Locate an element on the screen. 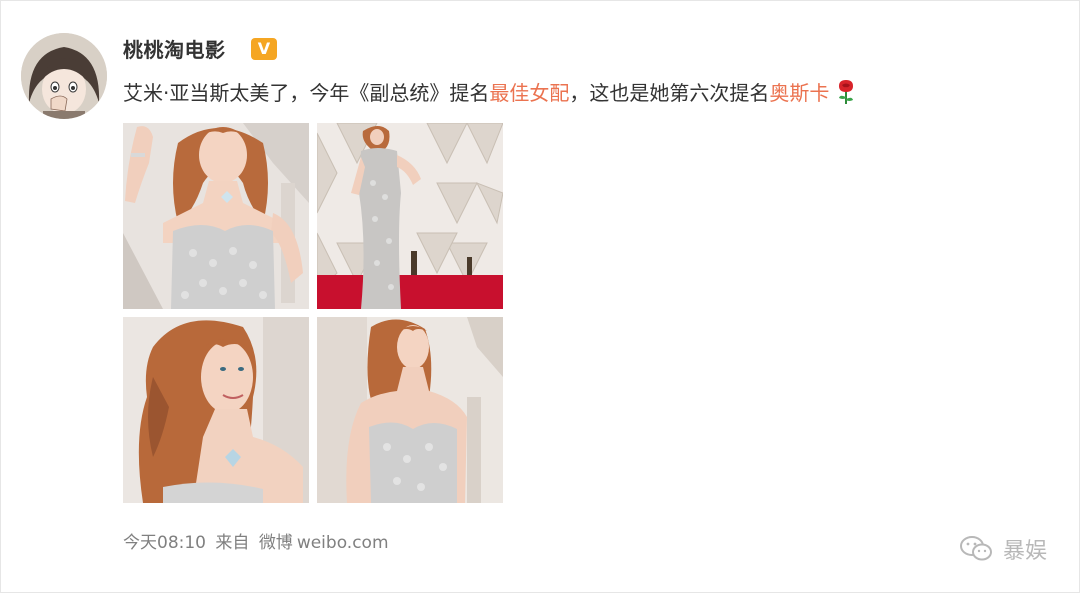 The width and height of the screenshot is (1080, 593). avatar-illustration is located at coordinates (64, 76).